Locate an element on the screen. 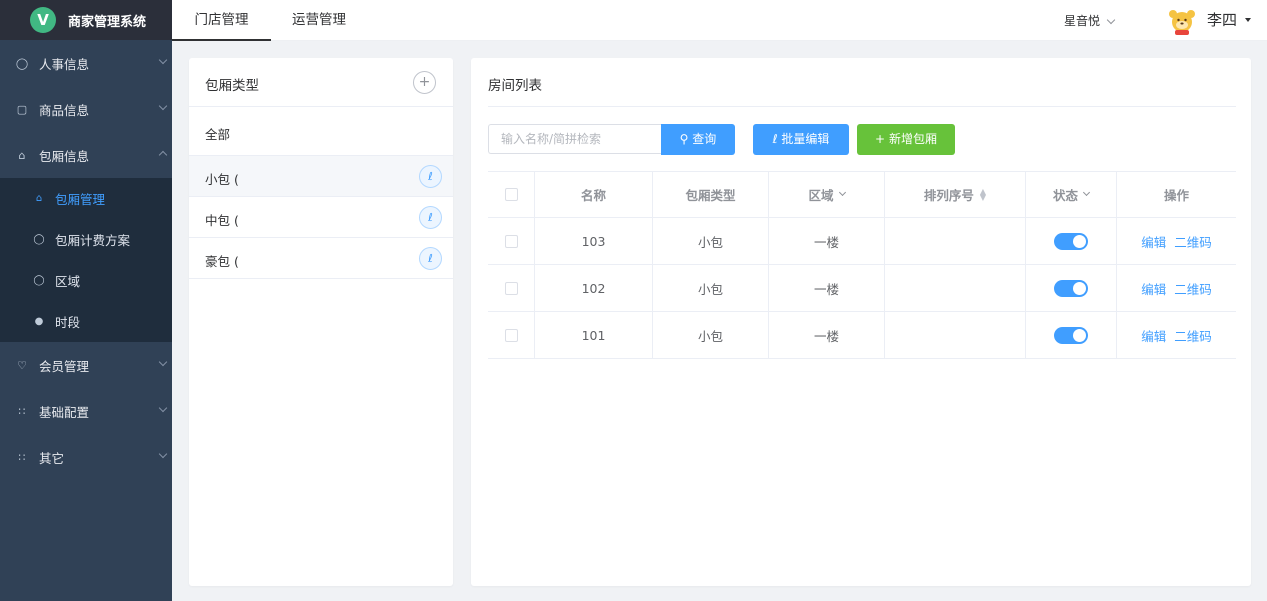 This screenshot has width=1267, height=601. query-label: 查询 is located at coordinates (704, 139).